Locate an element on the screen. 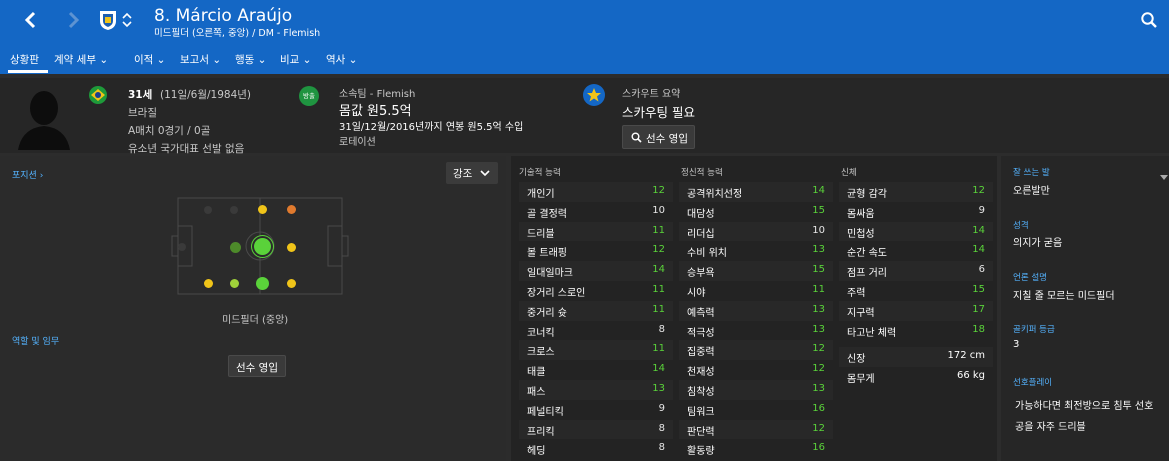 Image resolution: width=1169 pixels, height=461 pixels. attribute-value: 18 is located at coordinates (978, 329).